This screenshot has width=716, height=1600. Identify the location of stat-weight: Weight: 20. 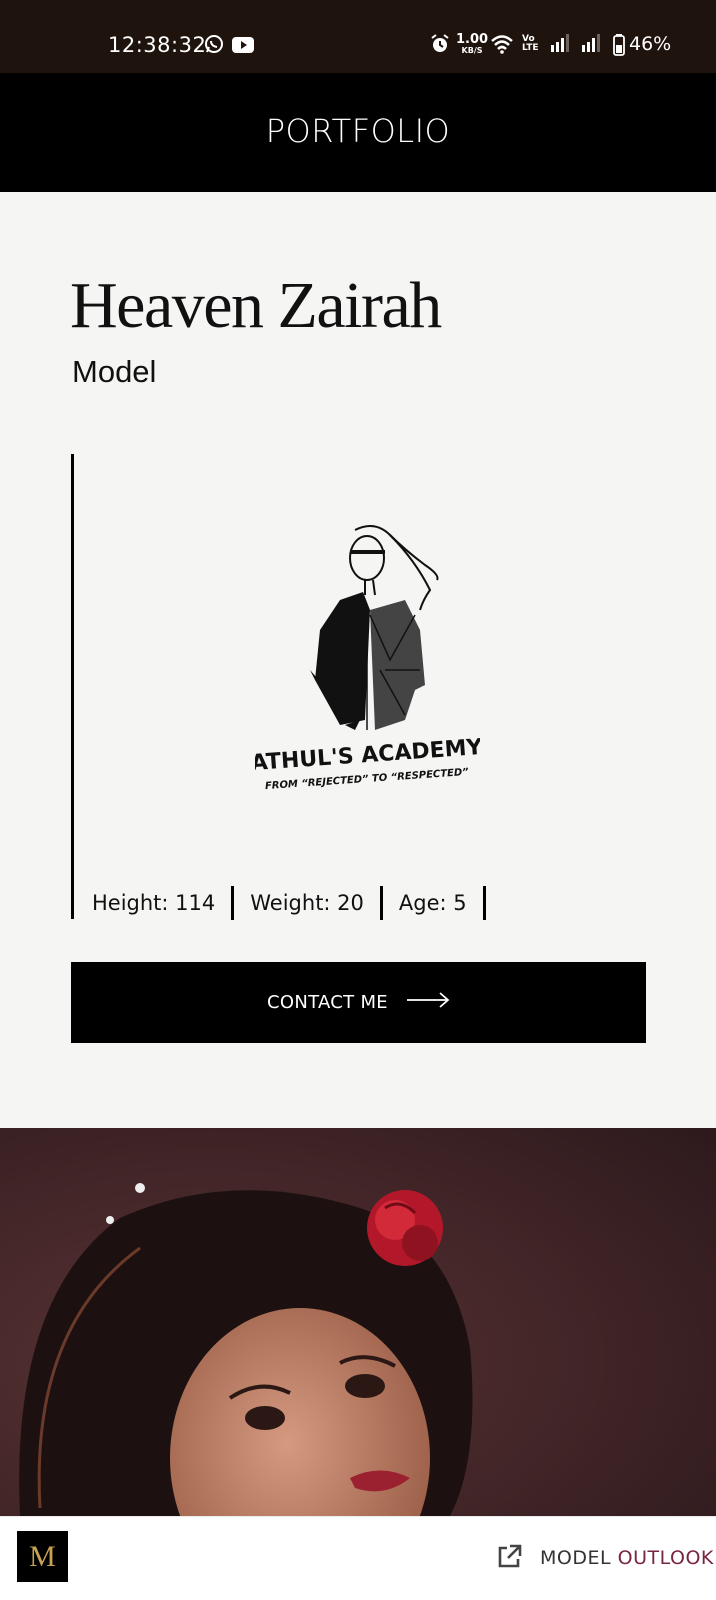
(324, 903).